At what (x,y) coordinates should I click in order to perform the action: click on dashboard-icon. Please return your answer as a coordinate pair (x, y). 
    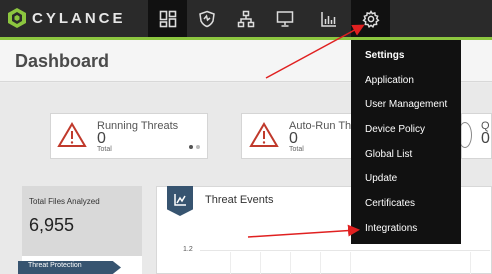
    Looking at the image, I should click on (167, 18).